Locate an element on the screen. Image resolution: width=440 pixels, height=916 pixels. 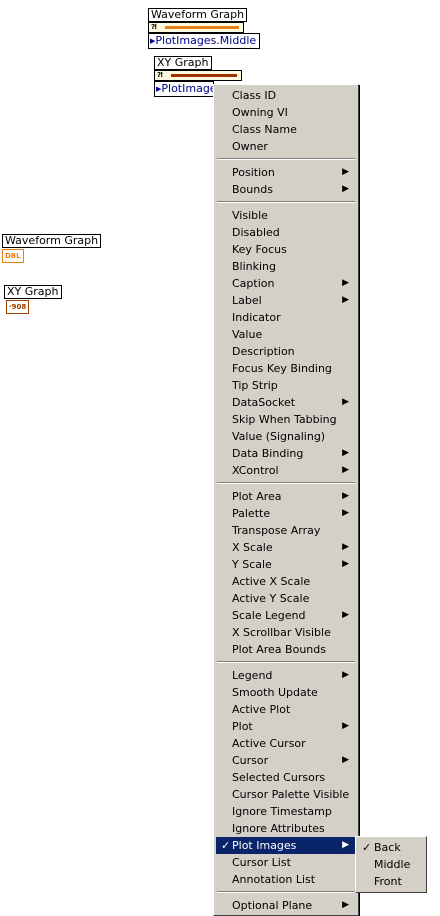
type-label: ·908 is located at coordinates (18, 307).